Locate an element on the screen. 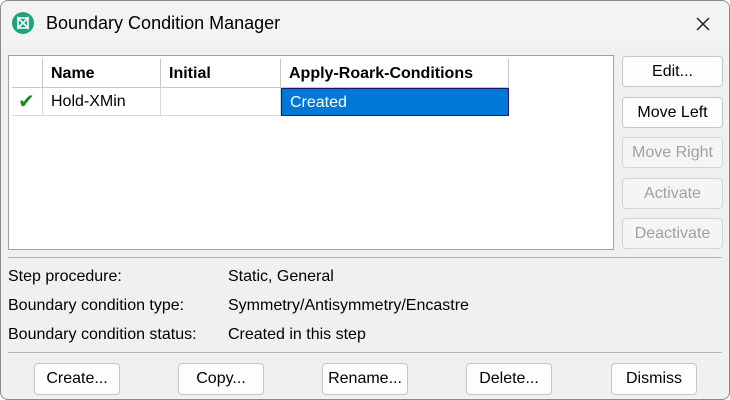 This screenshot has width=730, height=400. move-right-button: Move Right is located at coordinates (672, 152).